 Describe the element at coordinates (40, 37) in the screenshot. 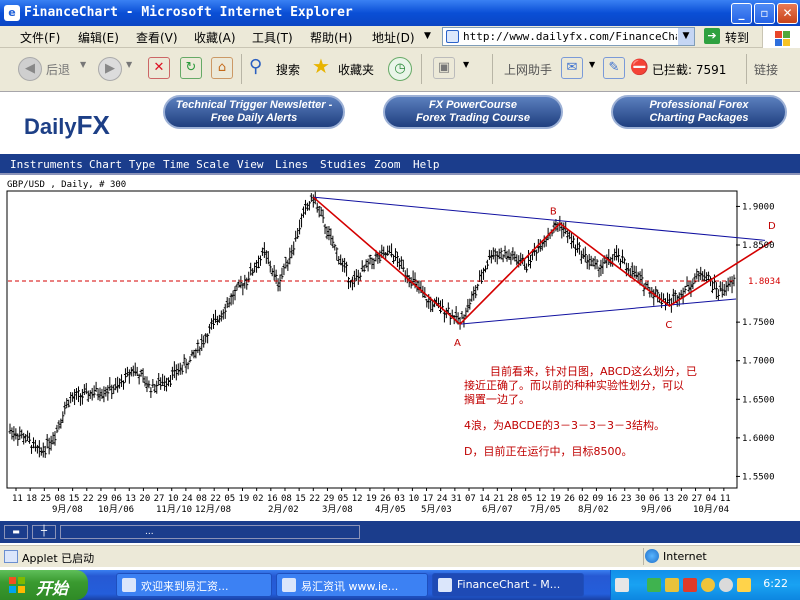

I see `menu-file: 文件(F)` at that location.